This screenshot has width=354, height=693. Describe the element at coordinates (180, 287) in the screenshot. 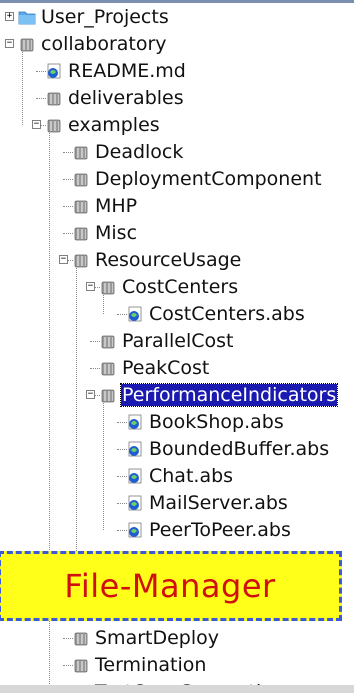

I see `tree-item-label: CostCenters` at that location.